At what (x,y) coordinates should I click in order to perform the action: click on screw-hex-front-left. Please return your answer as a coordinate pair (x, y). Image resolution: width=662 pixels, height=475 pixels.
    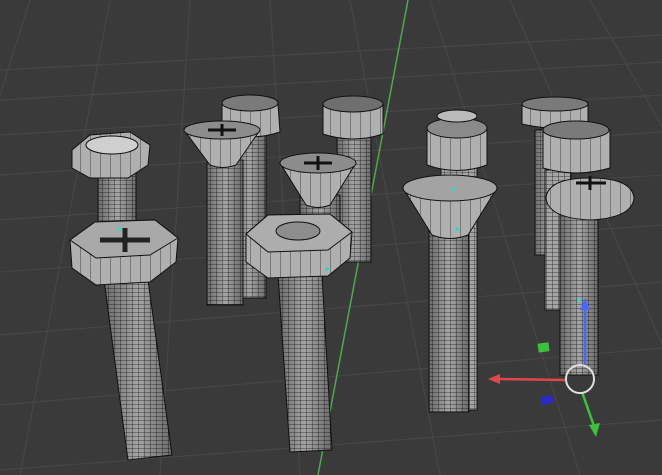
    Looking at the image, I should click on (124, 340).